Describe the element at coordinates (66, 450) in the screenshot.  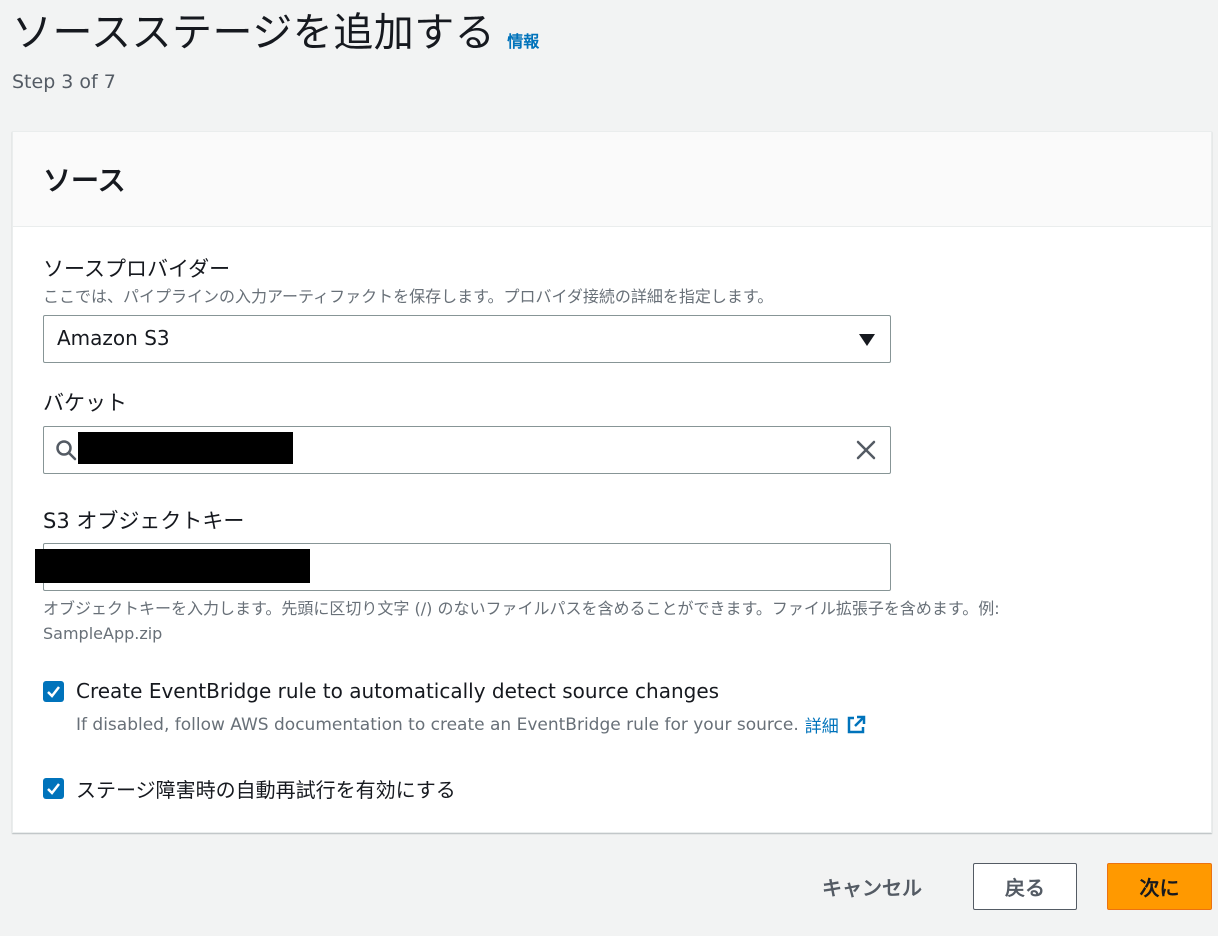
I see `search-icon` at that location.